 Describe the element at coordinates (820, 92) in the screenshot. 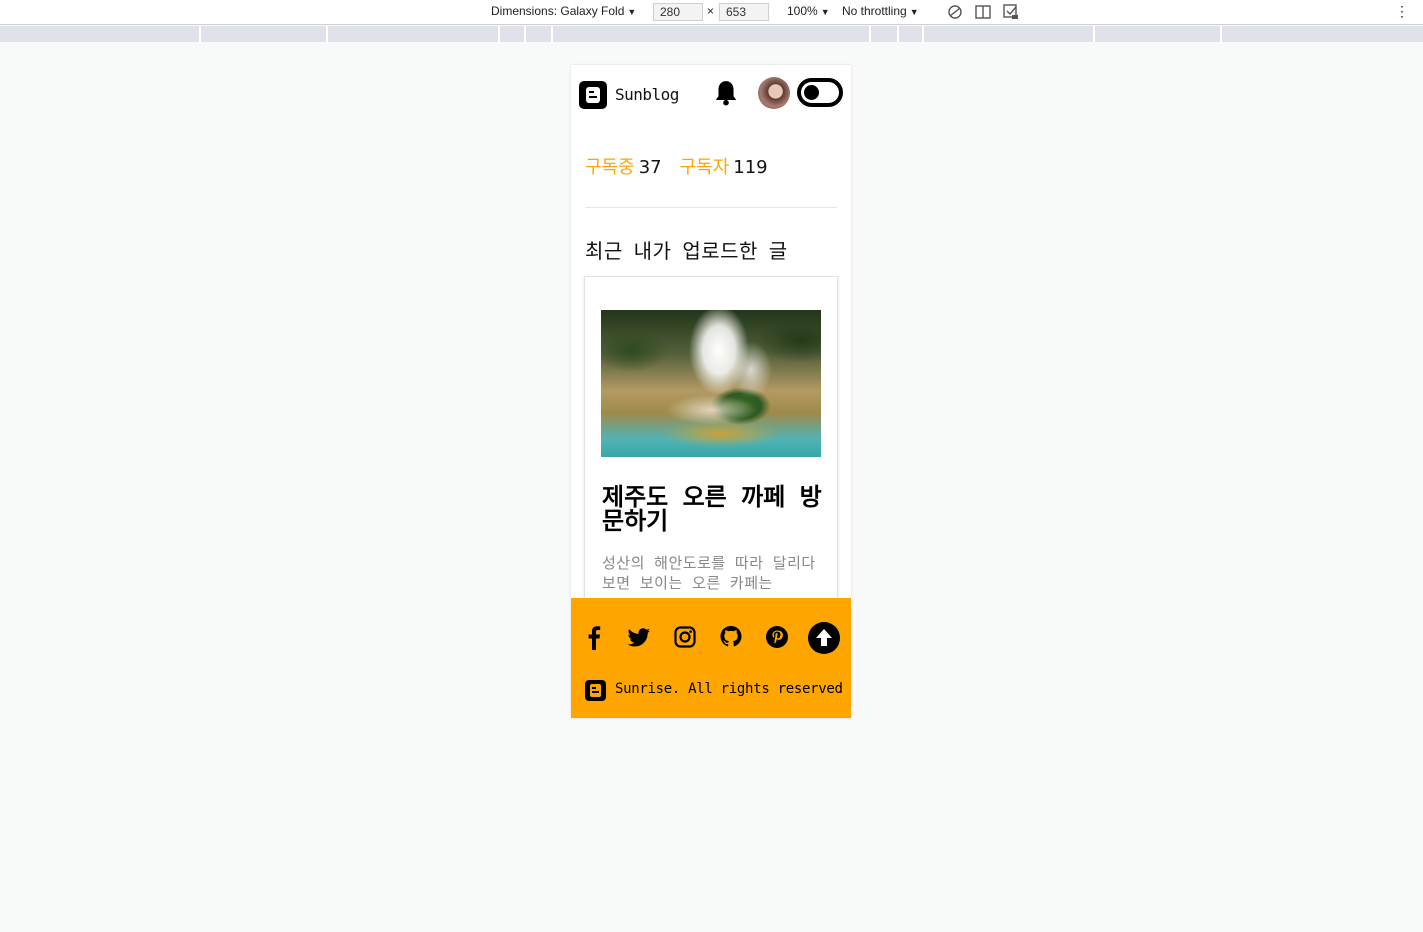

I see `dark-mode-toggle` at that location.